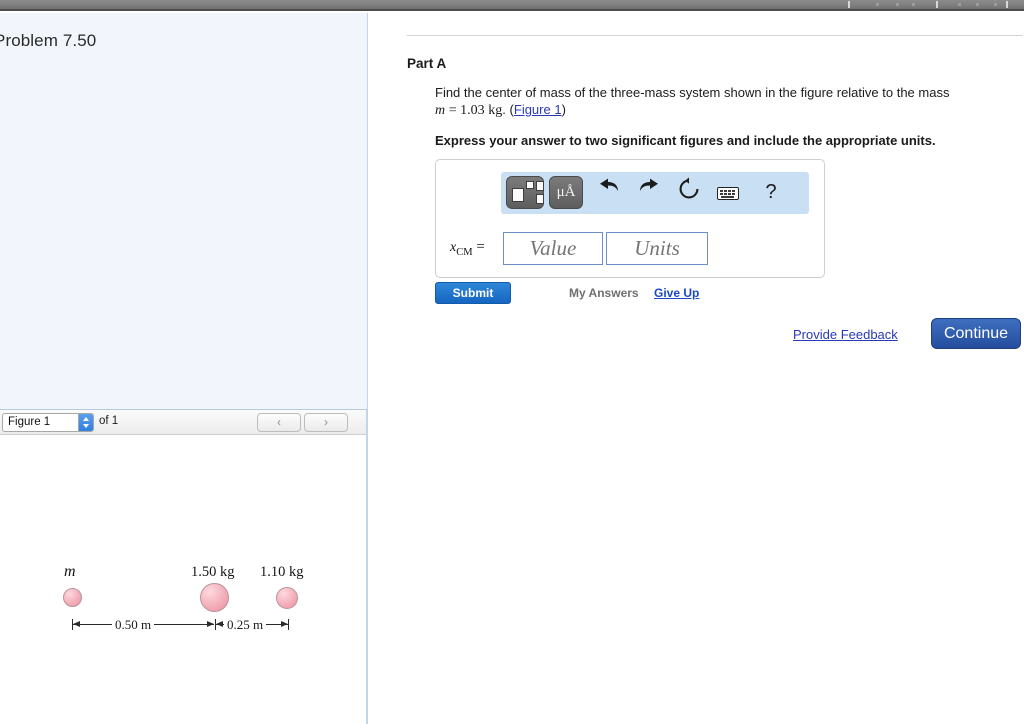 This screenshot has height=724, width=1024. I want to click on my-answers-label: My Answers, so click(604, 293).